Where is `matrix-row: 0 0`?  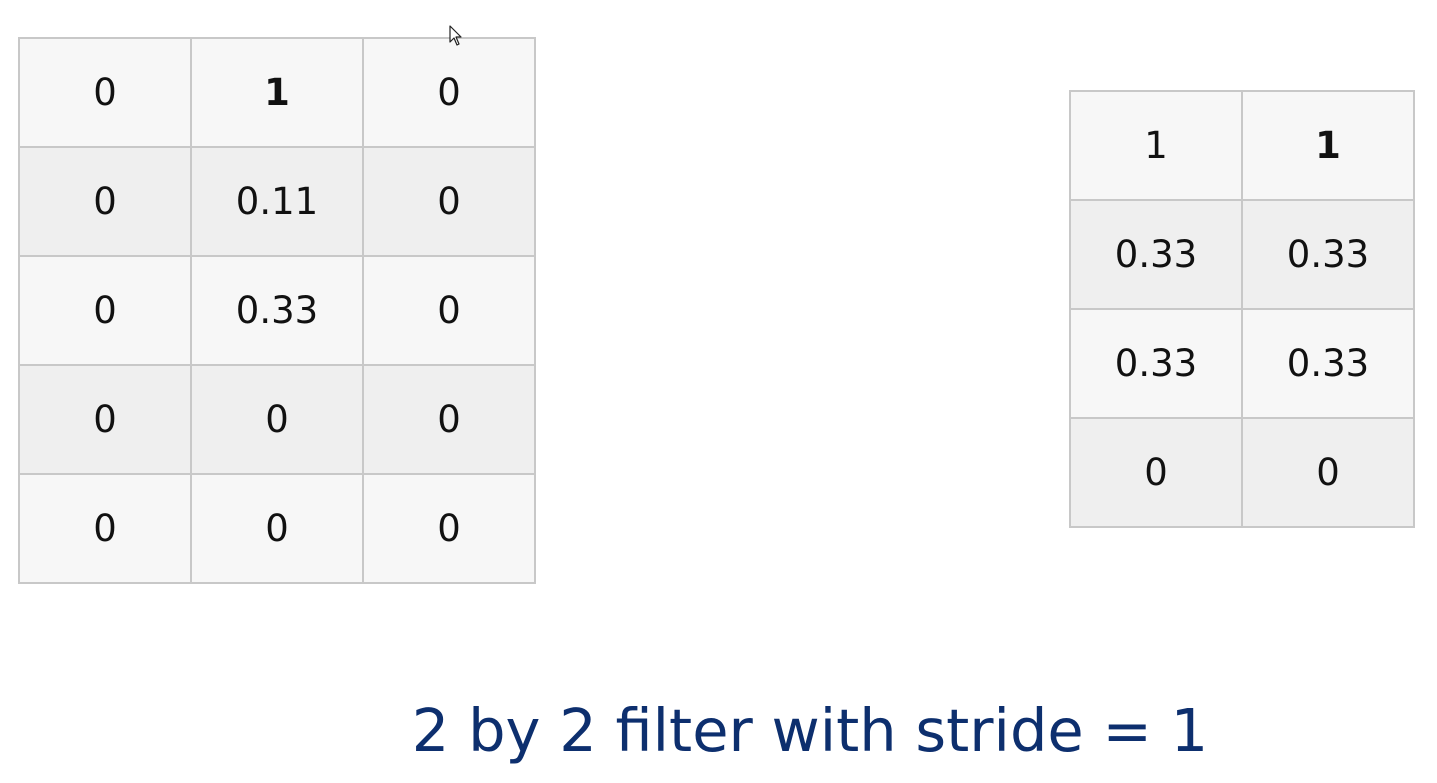
matrix-row: 0 0 is located at coordinates (1242, 472).